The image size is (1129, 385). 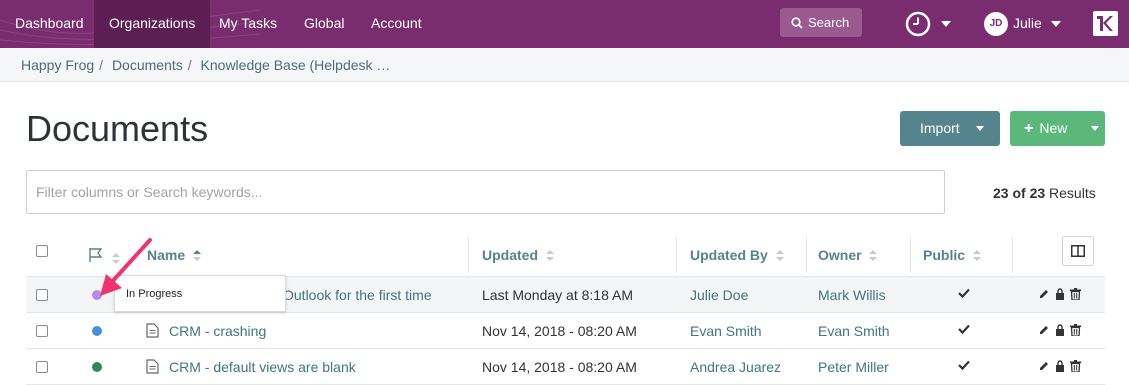 I want to click on app-logo, so click(x=1105, y=23).